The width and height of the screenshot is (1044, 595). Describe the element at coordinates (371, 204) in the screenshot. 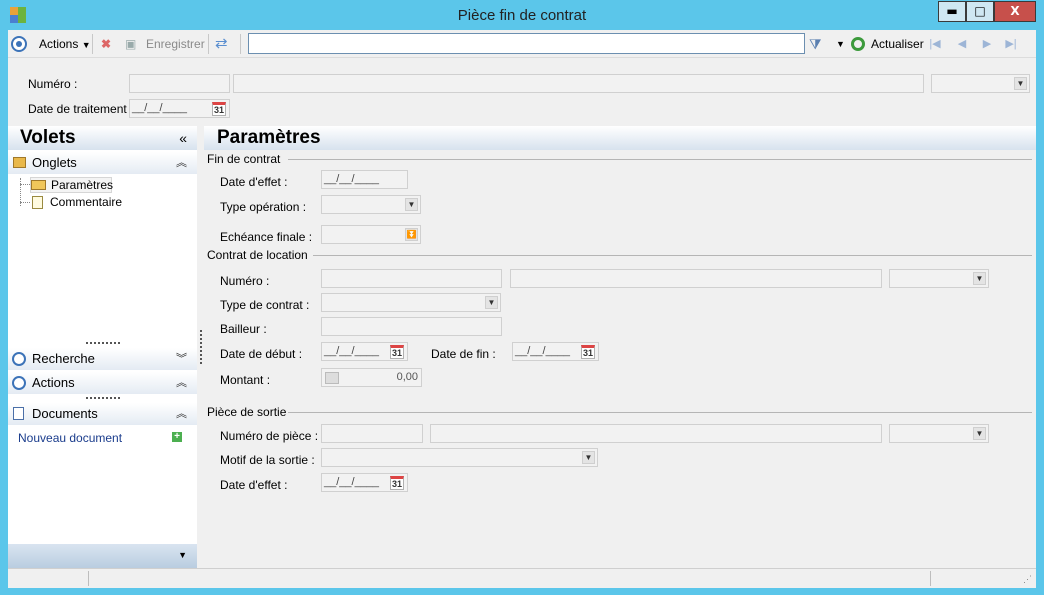

I see `type-operation-combo: ▼` at that location.